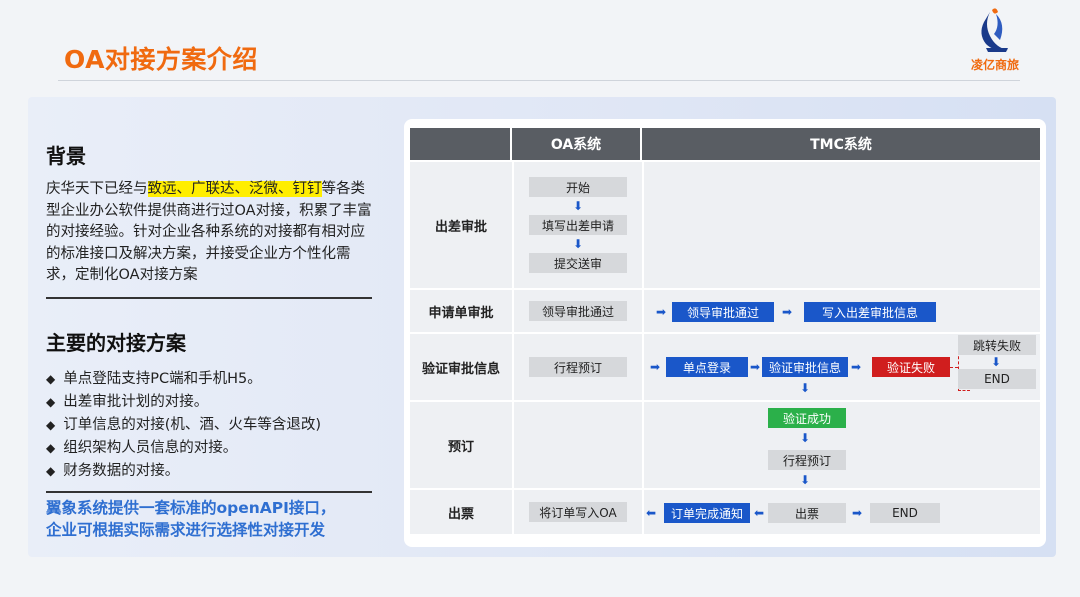 The width and height of the screenshot is (1080, 597). I want to click on table-row: 出差审批 开始 ⬇ 填写出差申请 ⬇ 提交送审, so click(725, 224).